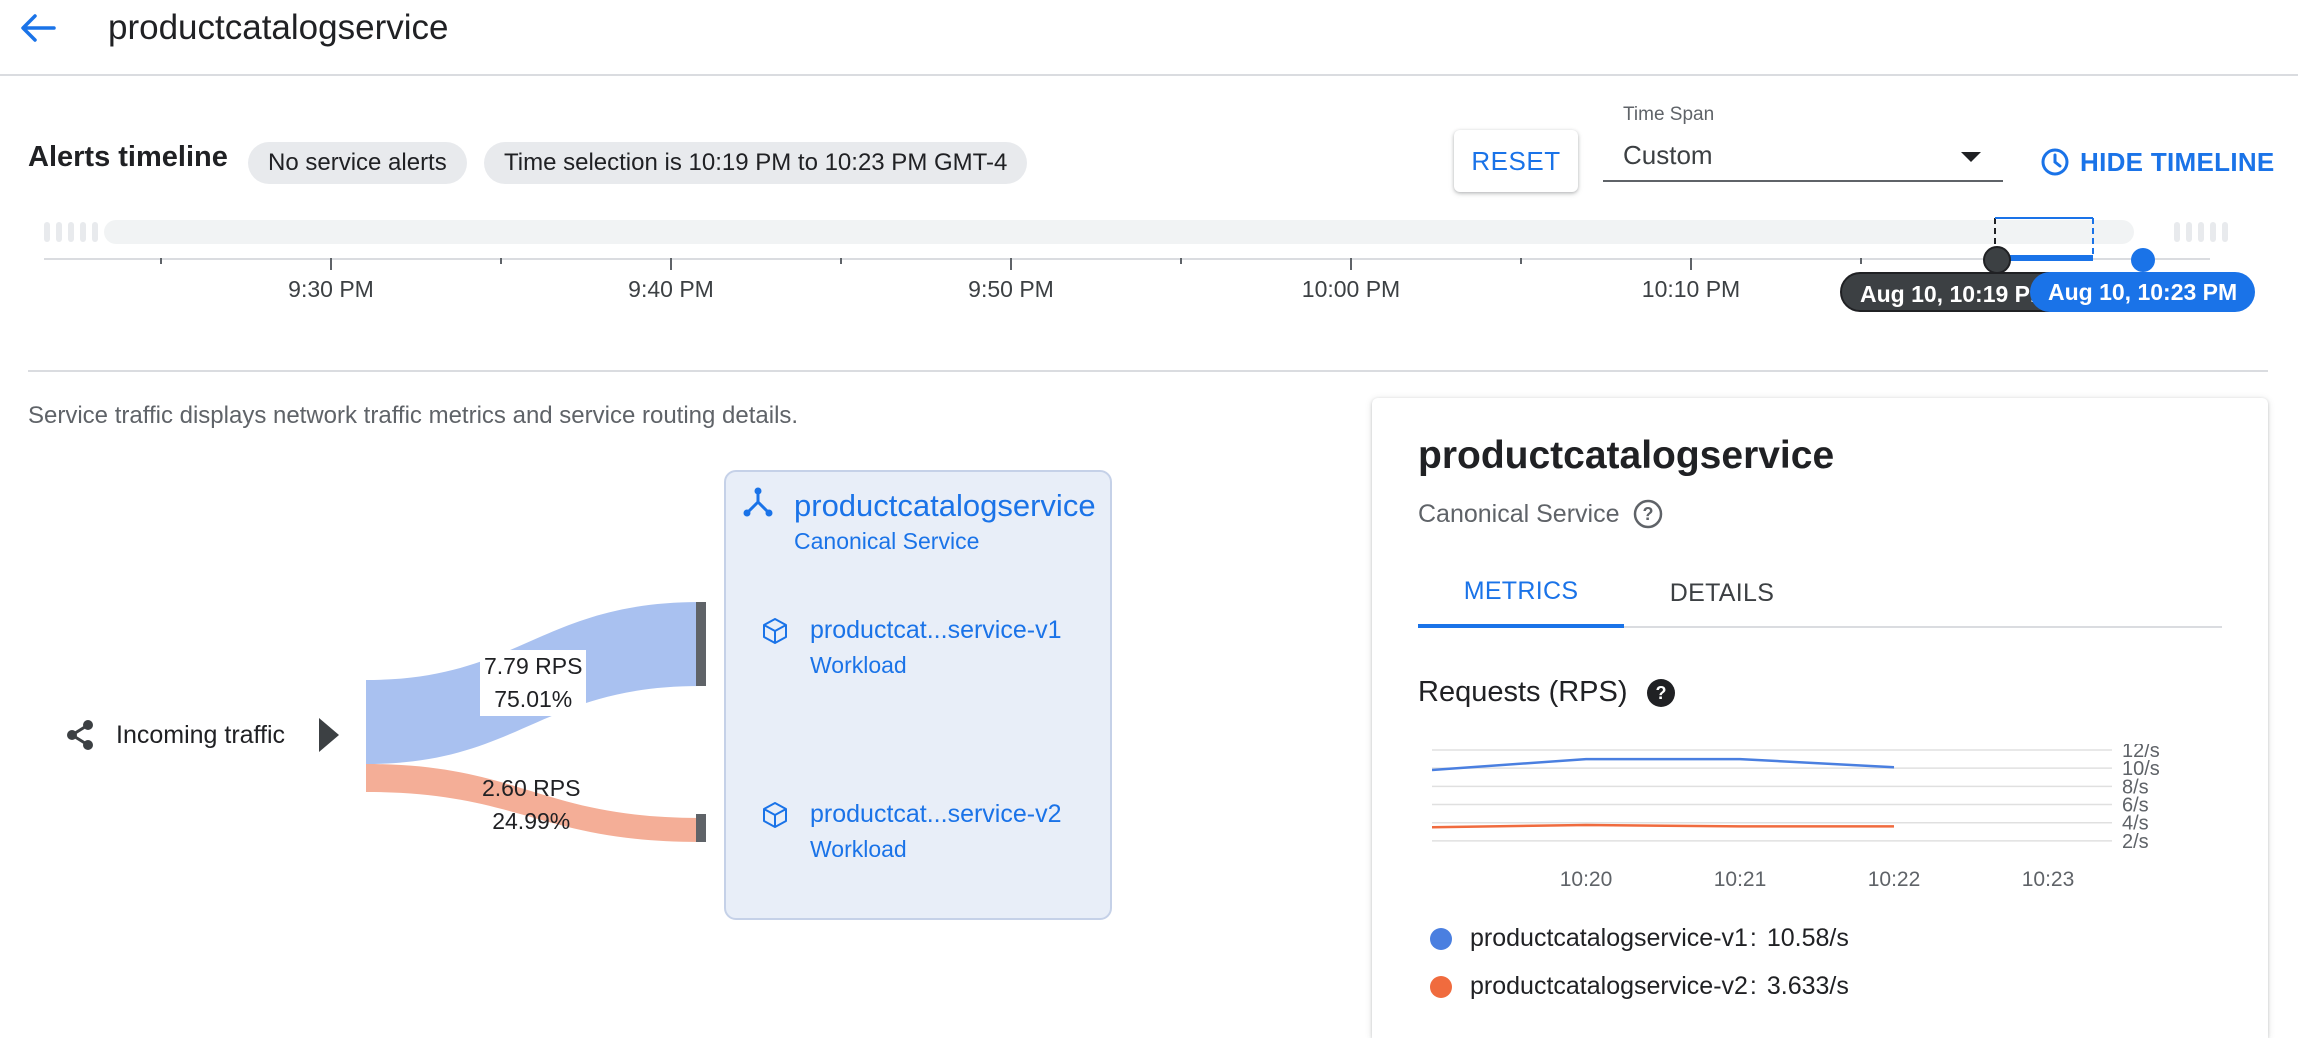 This screenshot has height=1038, width=2298. Describe the element at coordinates (1796, 817) in the screenshot. I see `requests-line-chart: 12/s10/s8/s6/s4/s2/s10:20 10:21 10:22 10:23` at that location.